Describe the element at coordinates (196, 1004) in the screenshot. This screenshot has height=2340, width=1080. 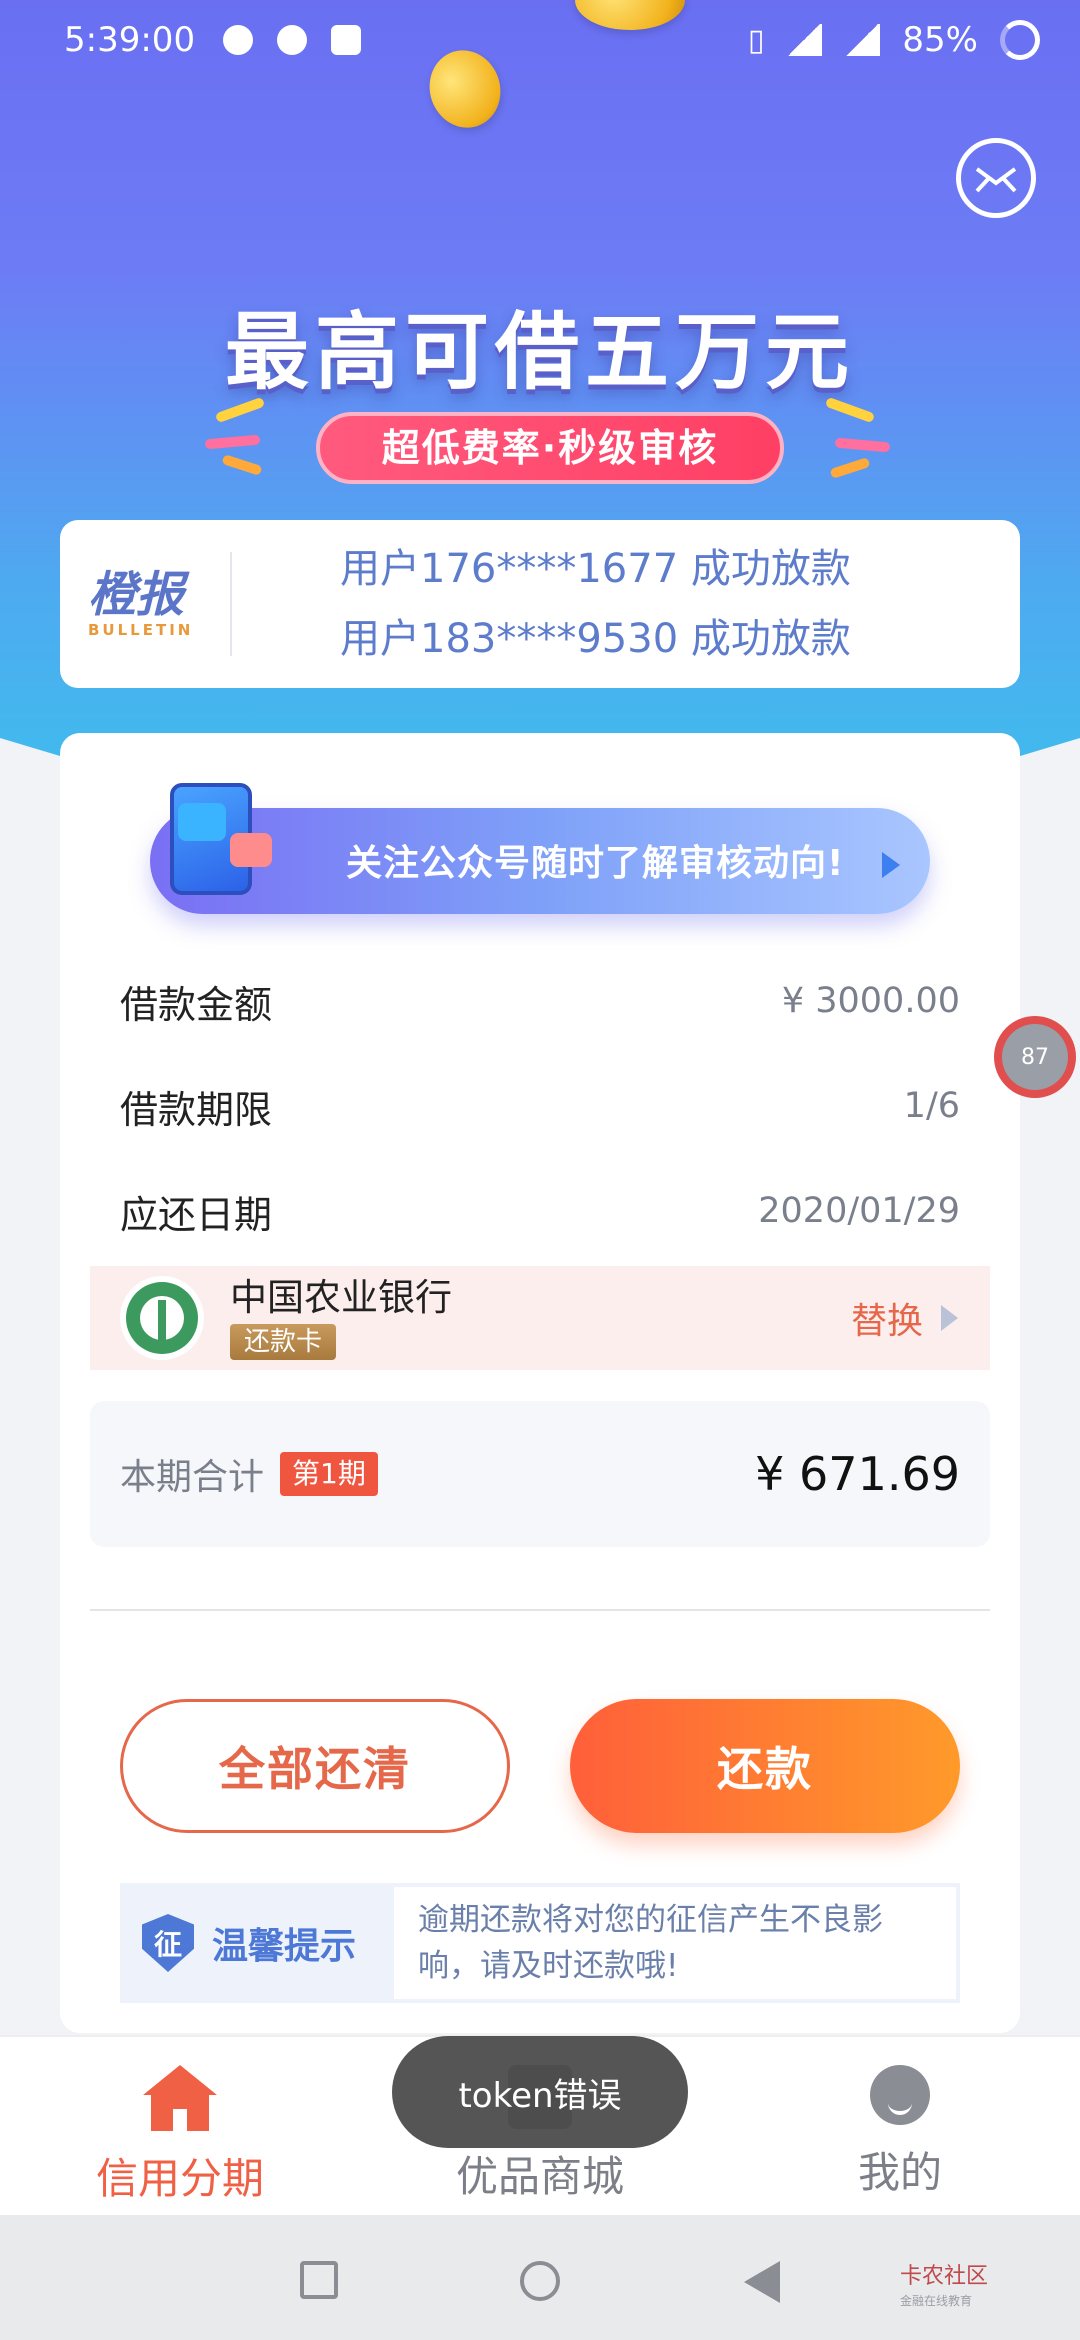
I see `row-label: 借款金额` at that location.